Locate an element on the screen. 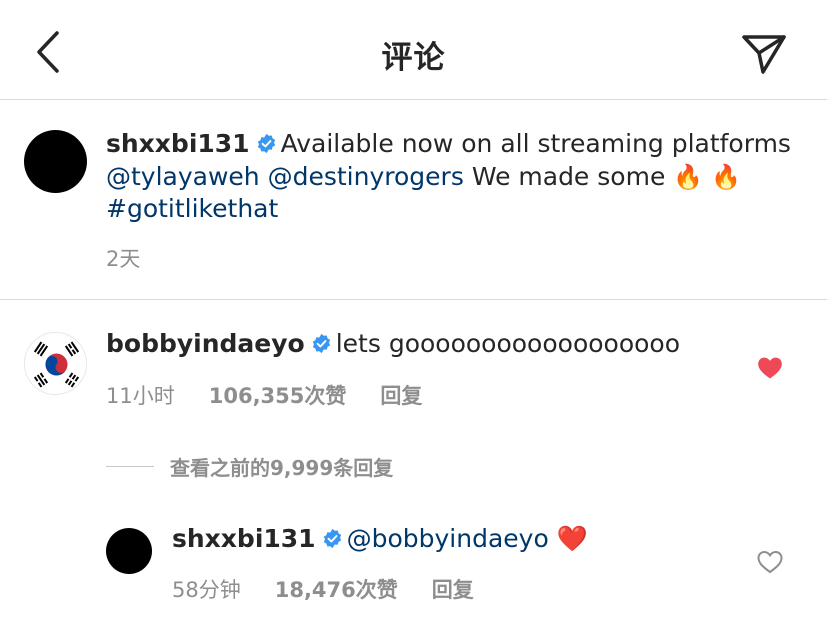 Image resolution: width=827 pixels, height=623 pixels. like-count: 18,476次赞 is located at coordinates (336, 589).